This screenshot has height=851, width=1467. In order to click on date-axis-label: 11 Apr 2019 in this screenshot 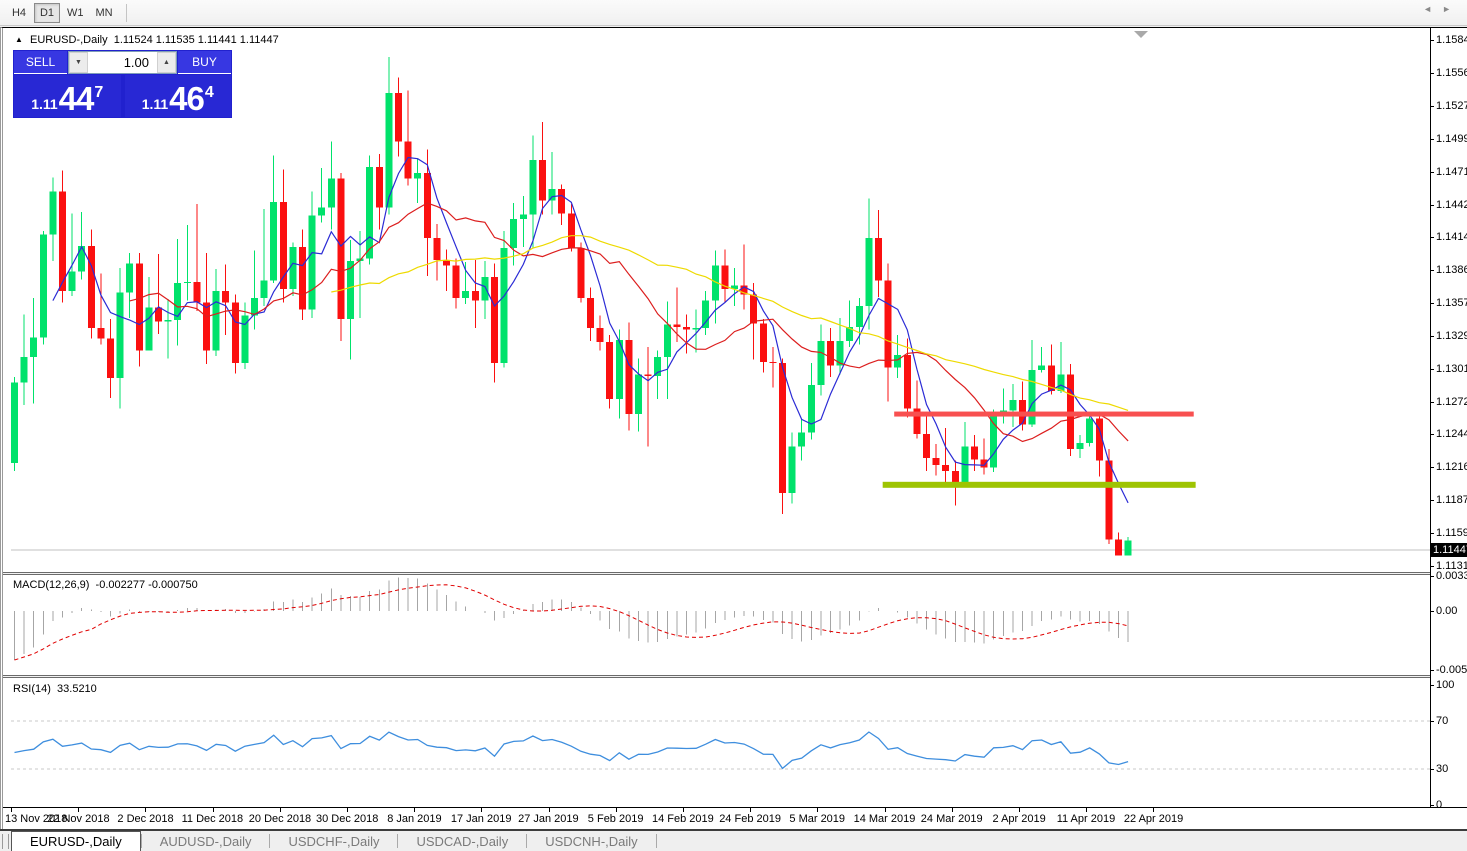, I will do `click(1086, 819)`.